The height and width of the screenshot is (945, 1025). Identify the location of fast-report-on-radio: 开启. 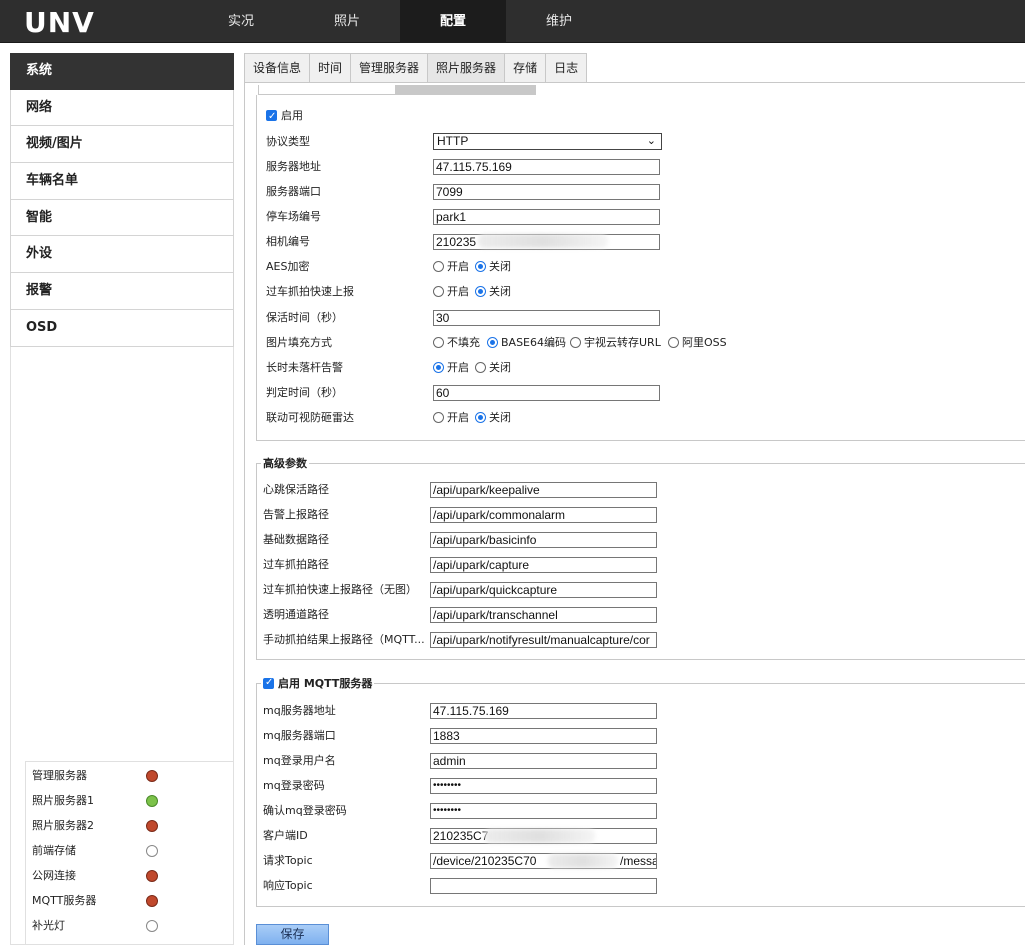
(451, 292).